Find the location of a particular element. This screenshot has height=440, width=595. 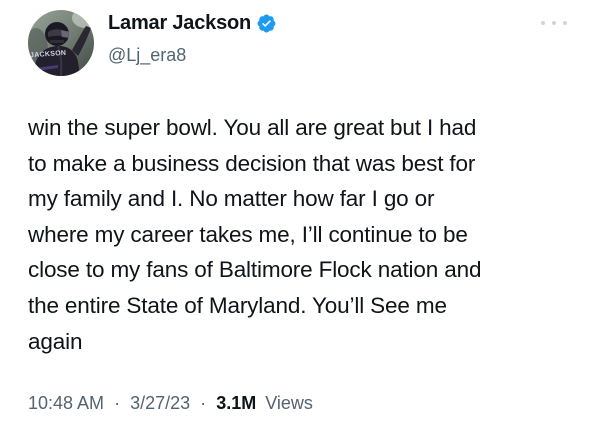

tweet-time: 10:48 AM is located at coordinates (66, 403).